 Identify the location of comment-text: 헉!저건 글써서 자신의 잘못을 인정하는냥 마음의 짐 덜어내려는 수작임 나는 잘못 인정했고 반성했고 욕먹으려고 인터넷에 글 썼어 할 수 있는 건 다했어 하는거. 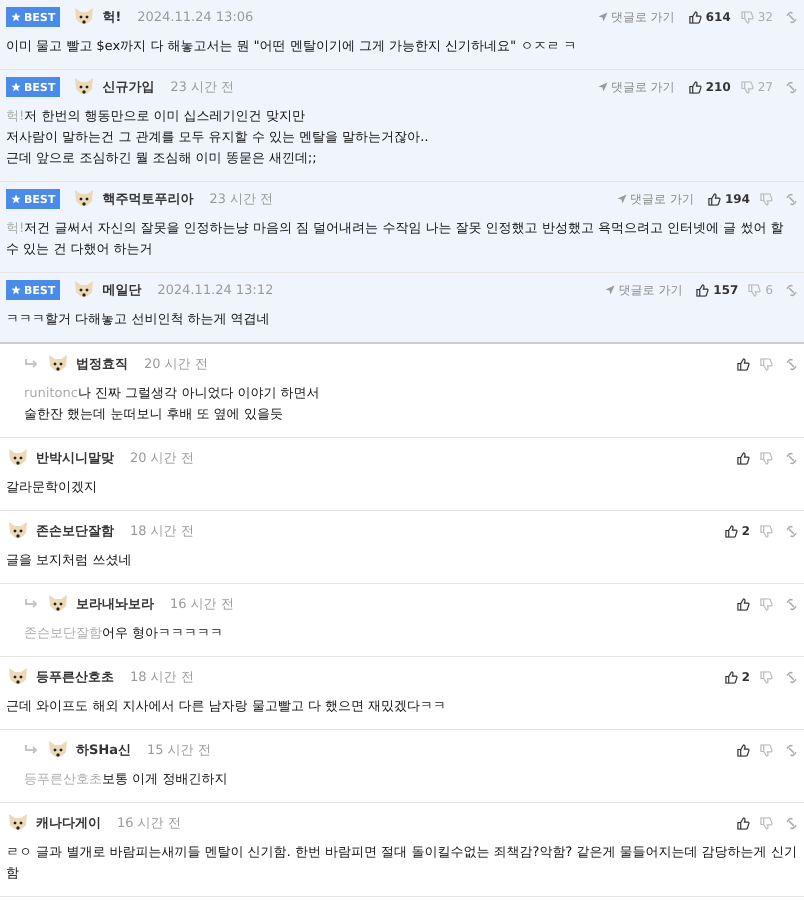
(395, 239).